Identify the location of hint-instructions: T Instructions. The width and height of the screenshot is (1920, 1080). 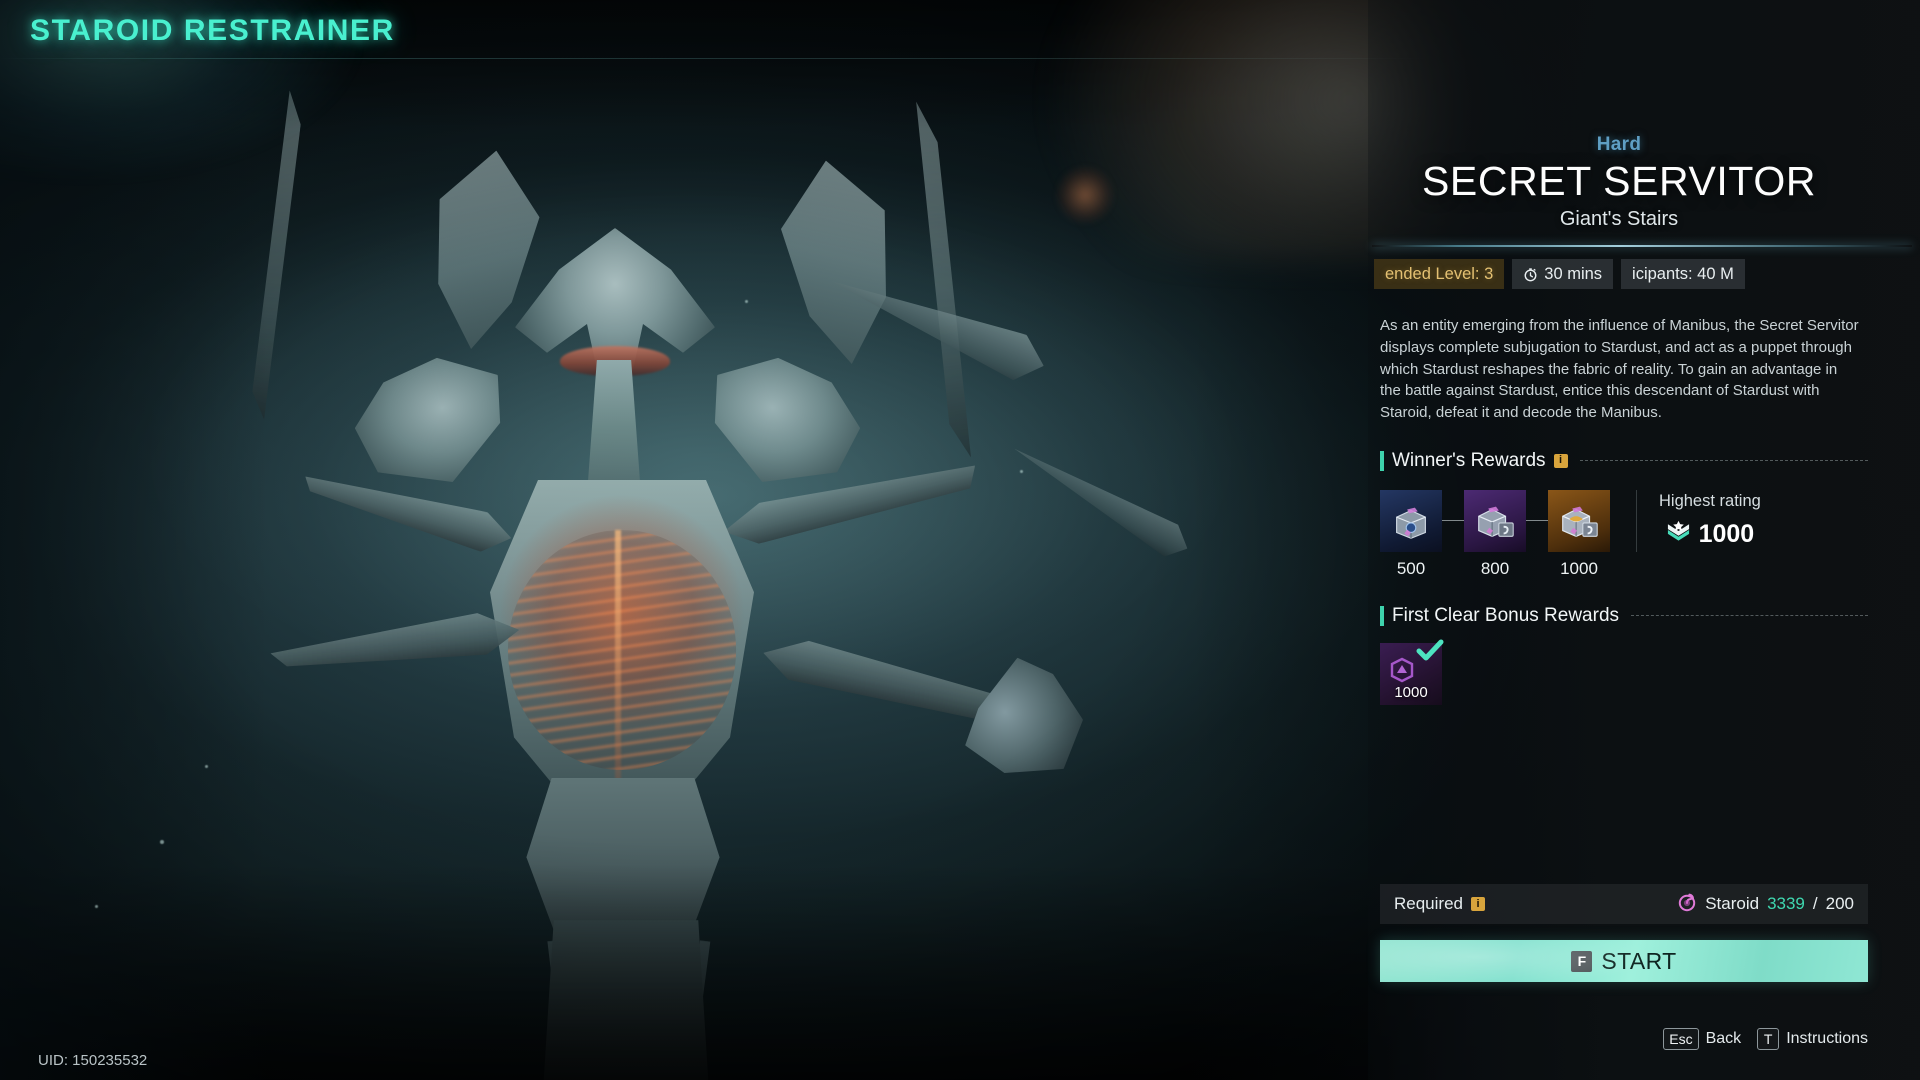
(1812, 1039).